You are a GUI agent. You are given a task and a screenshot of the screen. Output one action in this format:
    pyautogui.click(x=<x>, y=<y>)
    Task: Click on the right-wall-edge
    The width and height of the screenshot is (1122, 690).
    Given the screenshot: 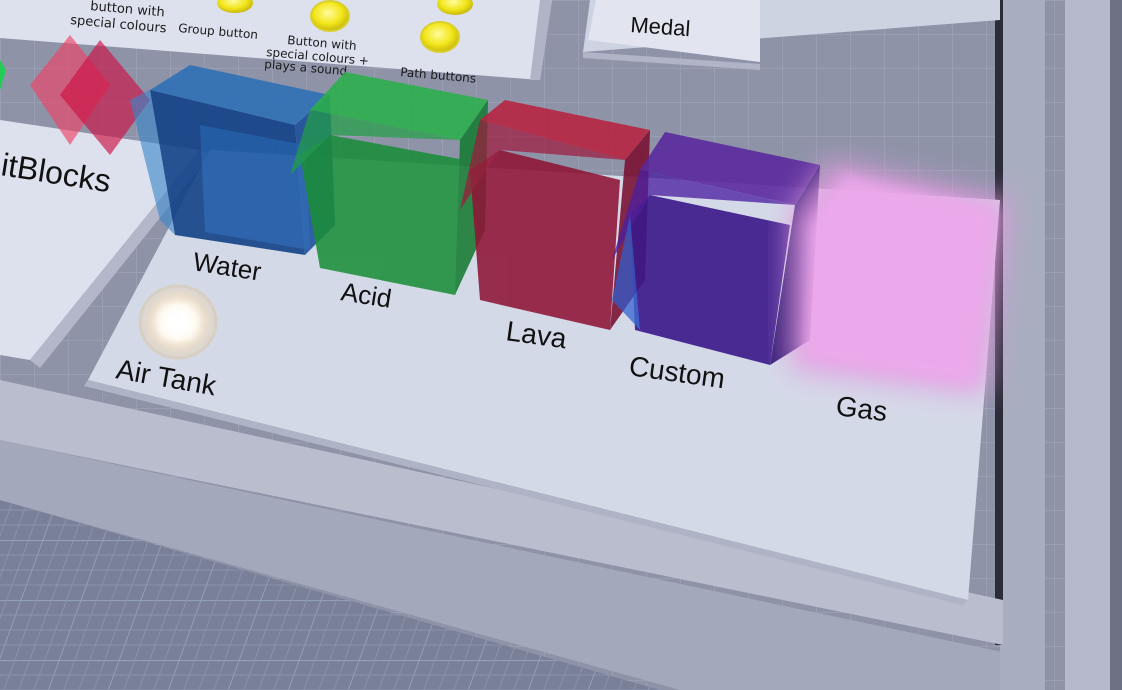 What is the action you would take?
    pyautogui.click(x=1116, y=345)
    